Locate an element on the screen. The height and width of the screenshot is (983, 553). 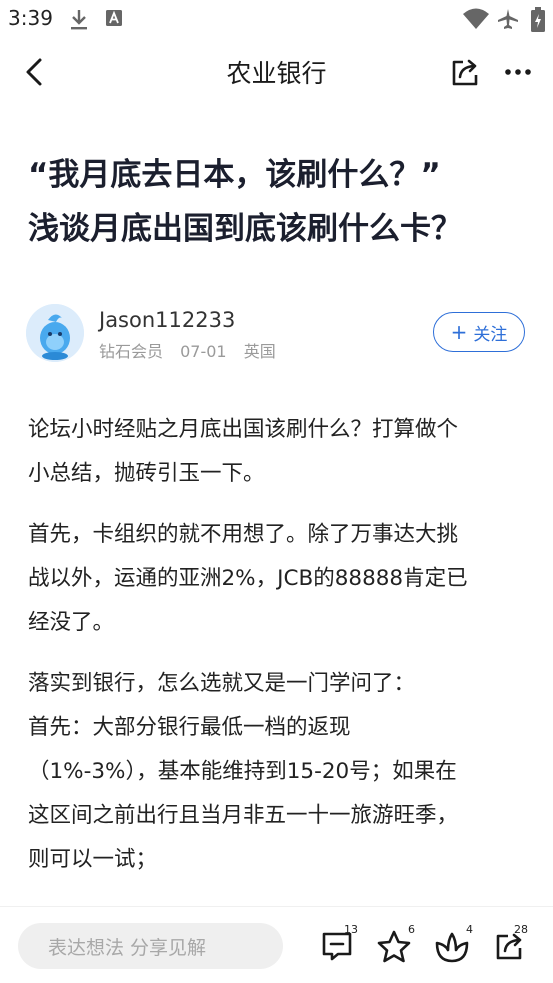
battery-charging-icon is located at coordinates (538, 22).